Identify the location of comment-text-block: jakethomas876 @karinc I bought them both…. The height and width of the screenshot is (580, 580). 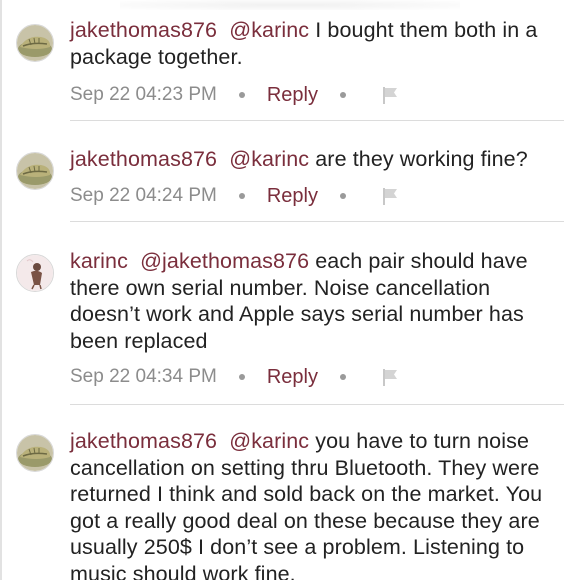
(318, 43).